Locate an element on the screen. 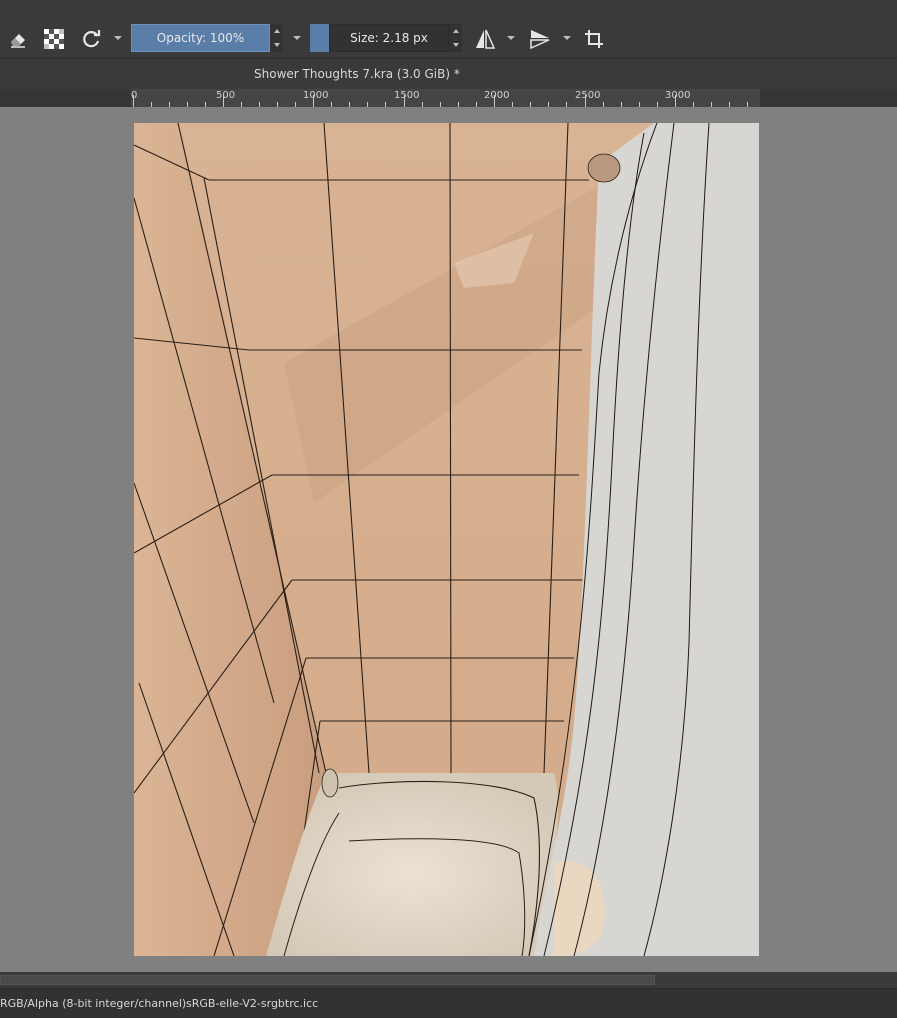 Image resolution: width=897 pixels, height=1018 pixels. opacity-spinner is located at coordinates (276, 38).